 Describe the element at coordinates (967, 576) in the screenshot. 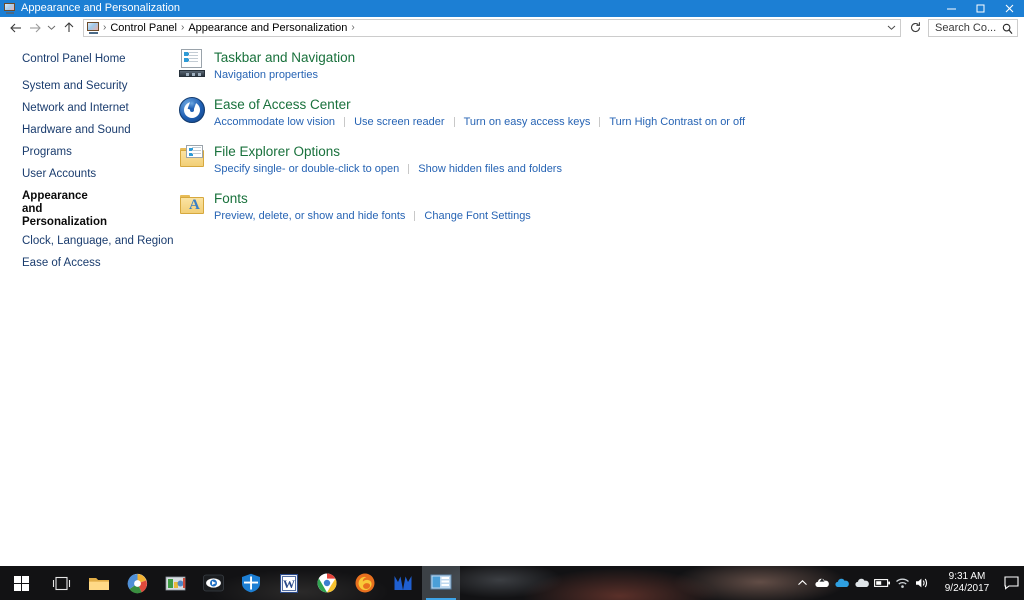

I see `clock-time: 9:31 AM` at that location.